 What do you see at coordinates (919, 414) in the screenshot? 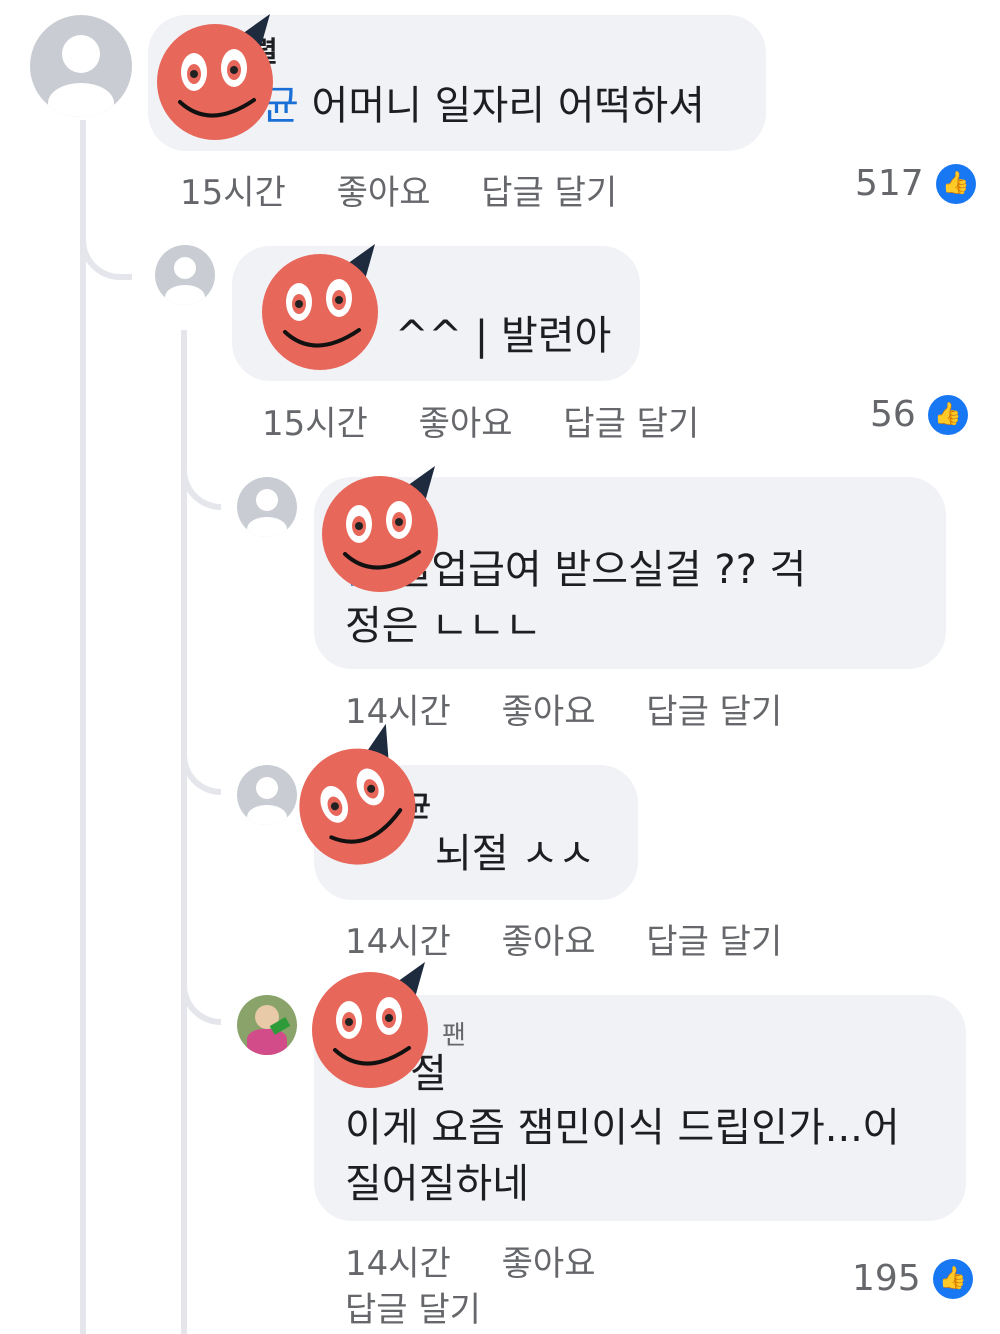
I see `like-count: 56 👍` at bounding box center [919, 414].